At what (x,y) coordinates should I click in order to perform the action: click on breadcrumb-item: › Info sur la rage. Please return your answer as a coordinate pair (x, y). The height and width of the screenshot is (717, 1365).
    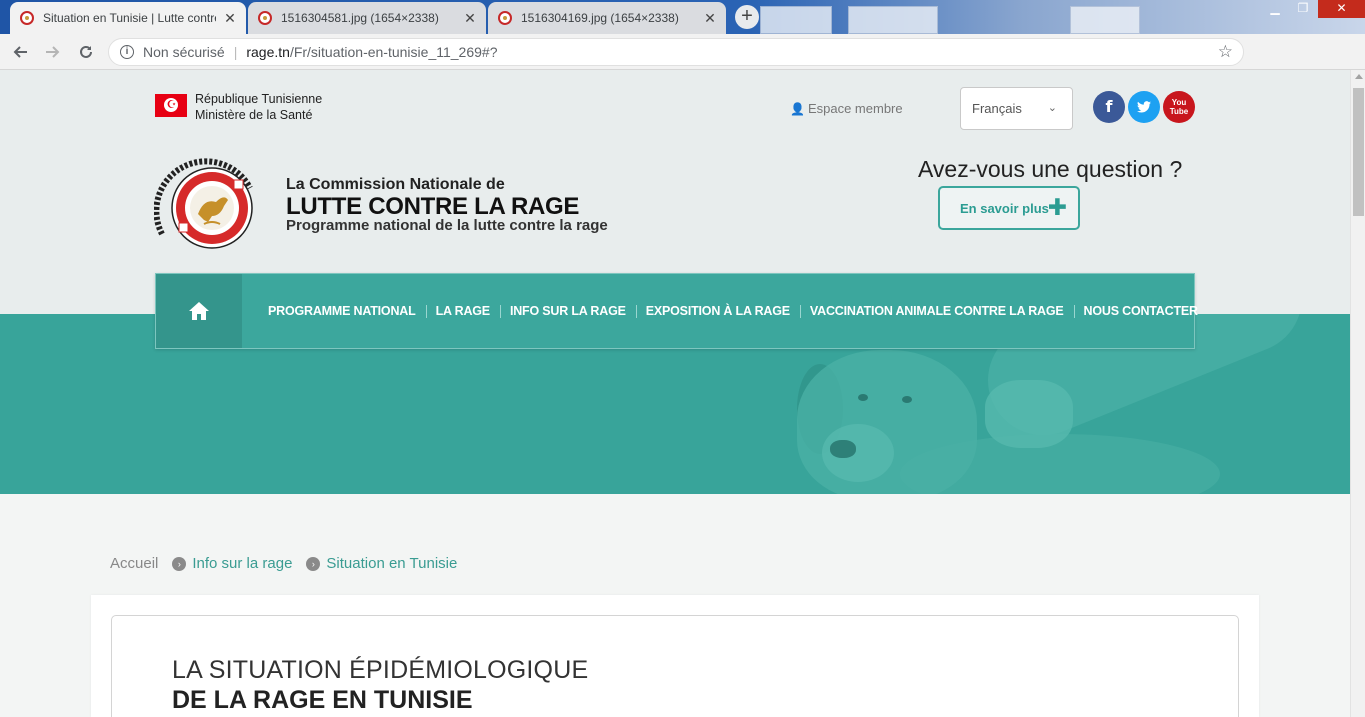
    Looking at the image, I should click on (232, 563).